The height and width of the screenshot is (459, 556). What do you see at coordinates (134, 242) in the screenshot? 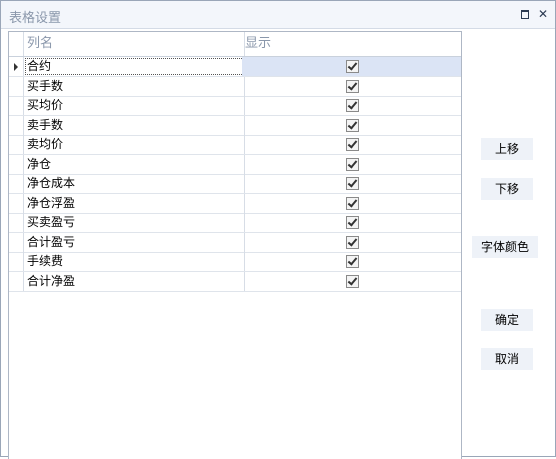
I see `column-name-cell: 合计盈亏` at bounding box center [134, 242].